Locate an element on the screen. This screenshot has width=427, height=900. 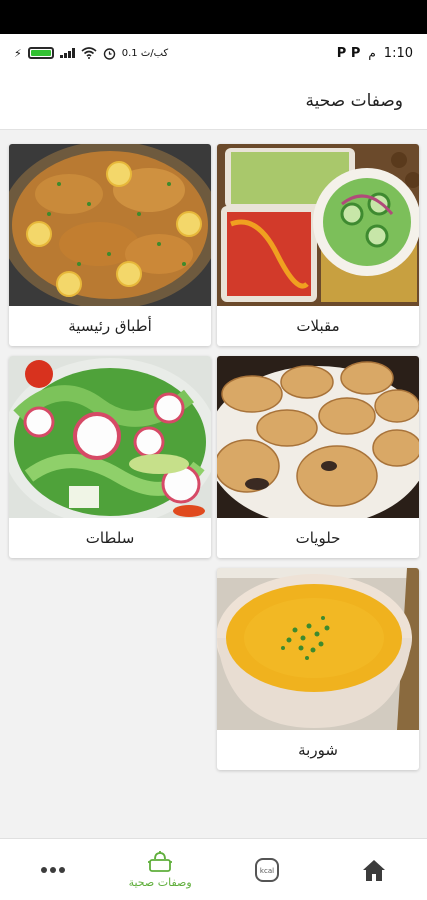
home-icon is located at coordinates (373, 870).